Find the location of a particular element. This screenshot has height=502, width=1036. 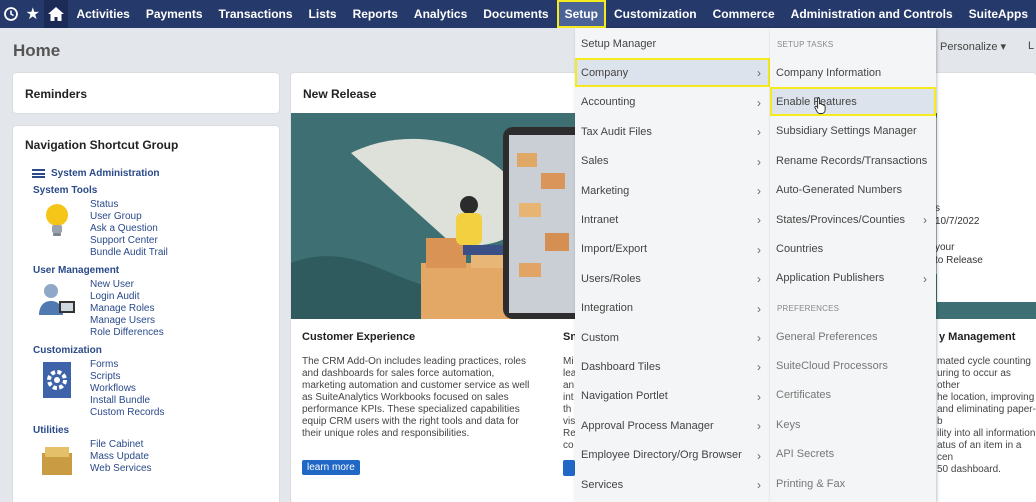

company-submenu-item: Company Information is located at coordinates (853, 72).